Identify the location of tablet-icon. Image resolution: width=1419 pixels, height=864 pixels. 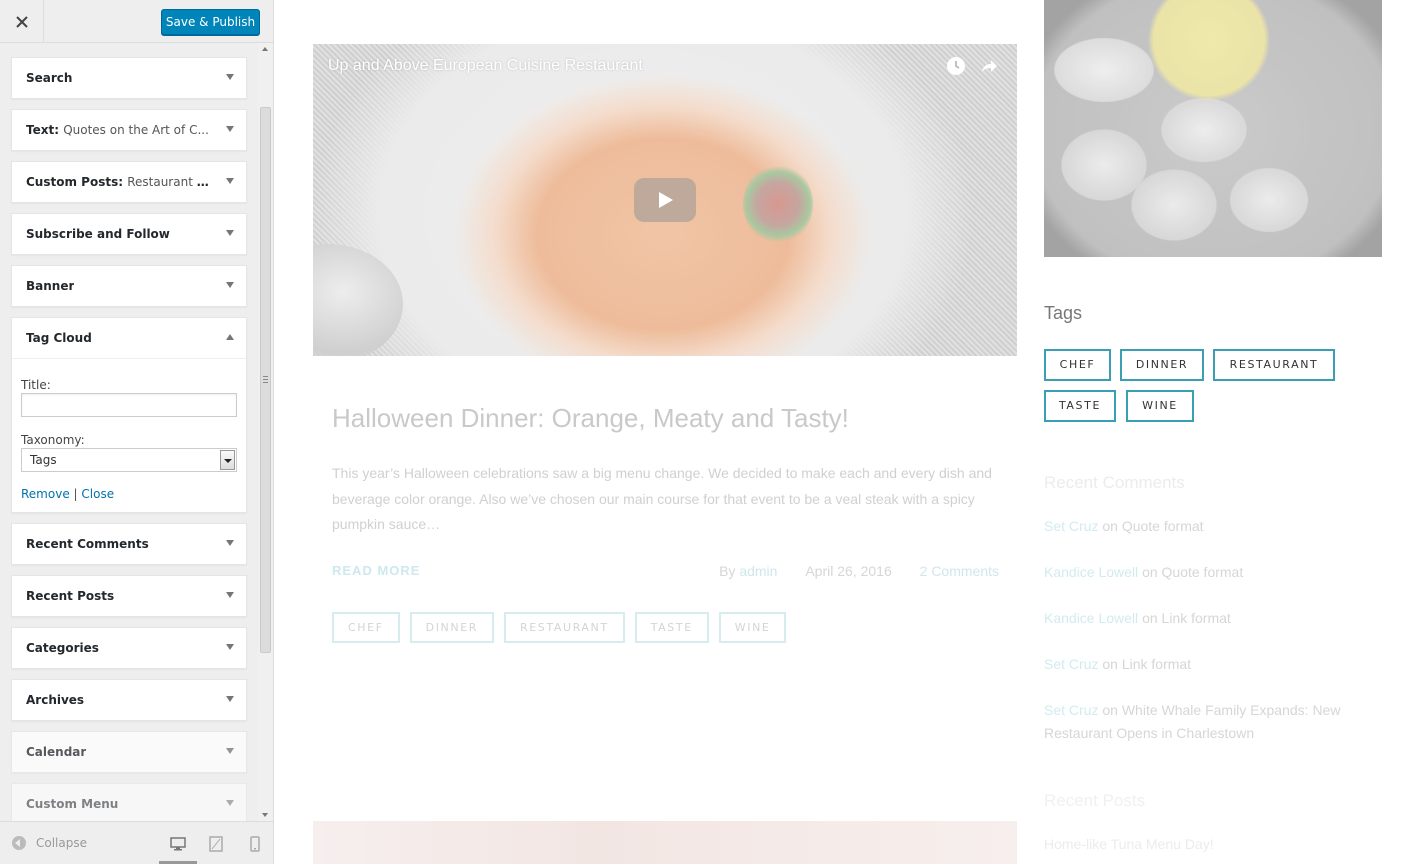
(216, 844).